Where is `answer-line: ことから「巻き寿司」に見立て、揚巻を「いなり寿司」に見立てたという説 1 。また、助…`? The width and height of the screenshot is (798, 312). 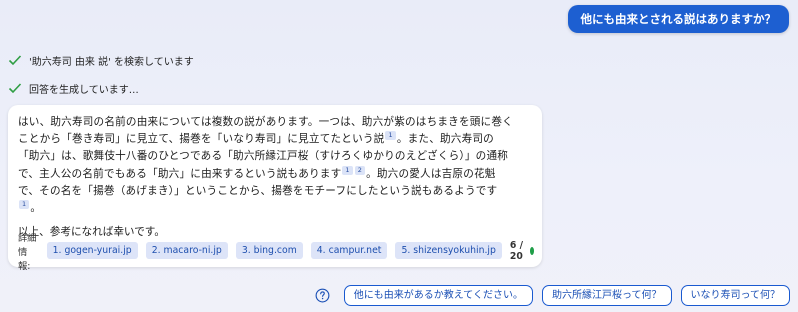 answer-line: ことから「巻き寿司」に見立て、揚巻を「いなり寿司」に見立てたという説 1 。また、助… is located at coordinates (275, 139).